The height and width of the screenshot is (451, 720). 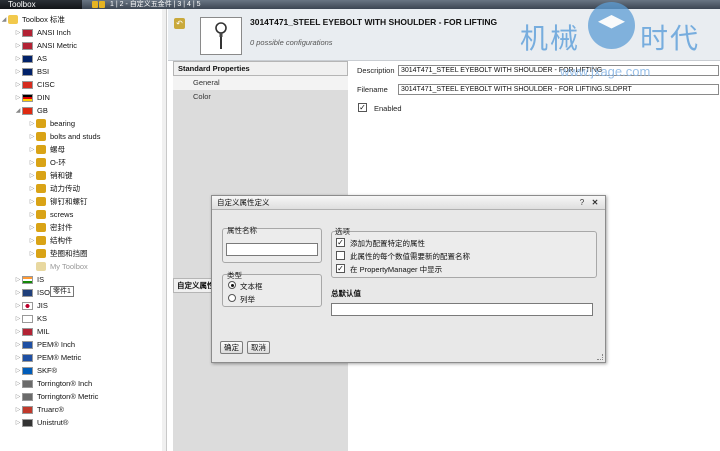 What do you see at coordinates (27, 97) in the screenshot?
I see `flag-germany-icon` at bounding box center [27, 97].